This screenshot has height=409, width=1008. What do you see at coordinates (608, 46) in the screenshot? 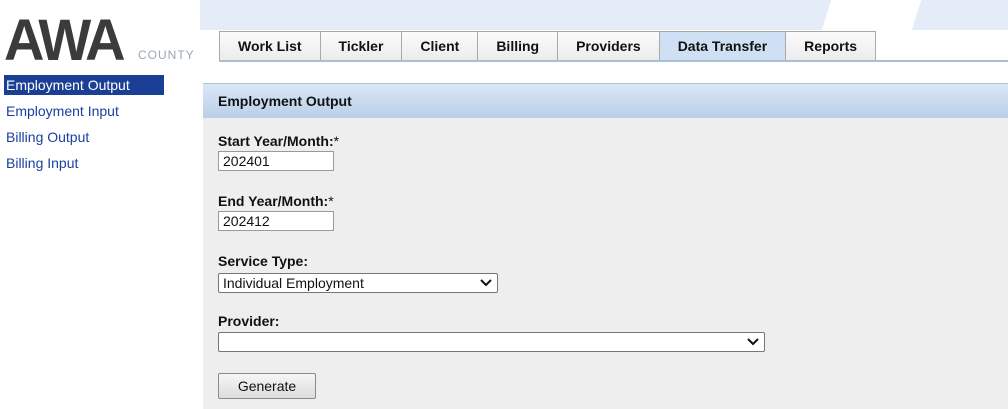
I see `tab-providers: Providers` at bounding box center [608, 46].